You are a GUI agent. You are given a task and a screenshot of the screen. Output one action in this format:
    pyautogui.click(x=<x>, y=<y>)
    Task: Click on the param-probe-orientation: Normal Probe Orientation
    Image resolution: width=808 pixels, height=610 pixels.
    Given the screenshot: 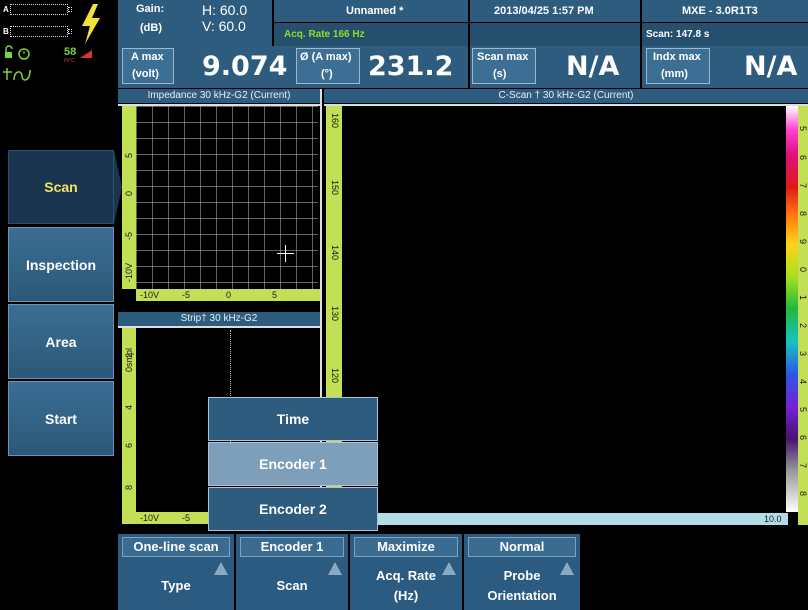 What is the action you would take?
    pyautogui.click(x=523, y=572)
    